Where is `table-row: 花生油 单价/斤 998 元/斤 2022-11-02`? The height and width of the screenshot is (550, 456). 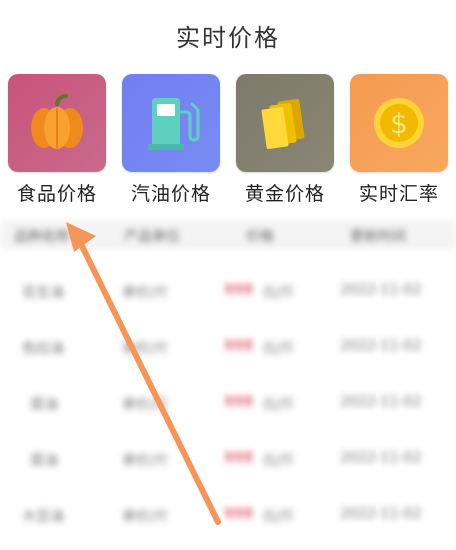
table-row: 花生油 单价/斤 998 元/斤 2022-11-02 is located at coordinates (228, 291).